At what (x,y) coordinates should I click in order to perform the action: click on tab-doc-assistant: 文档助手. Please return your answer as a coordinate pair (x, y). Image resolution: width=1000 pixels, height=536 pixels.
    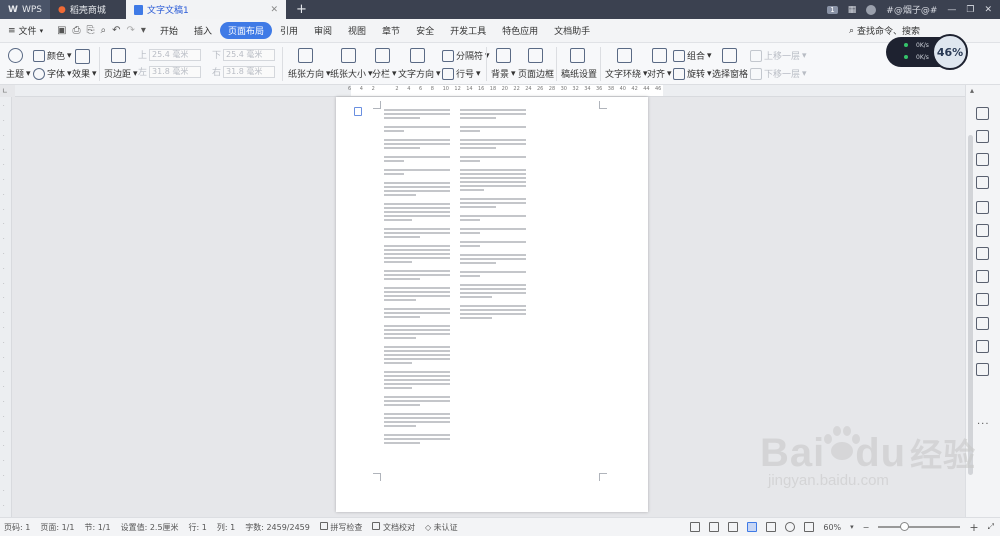
    Looking at the image, I should click on (572, 30).